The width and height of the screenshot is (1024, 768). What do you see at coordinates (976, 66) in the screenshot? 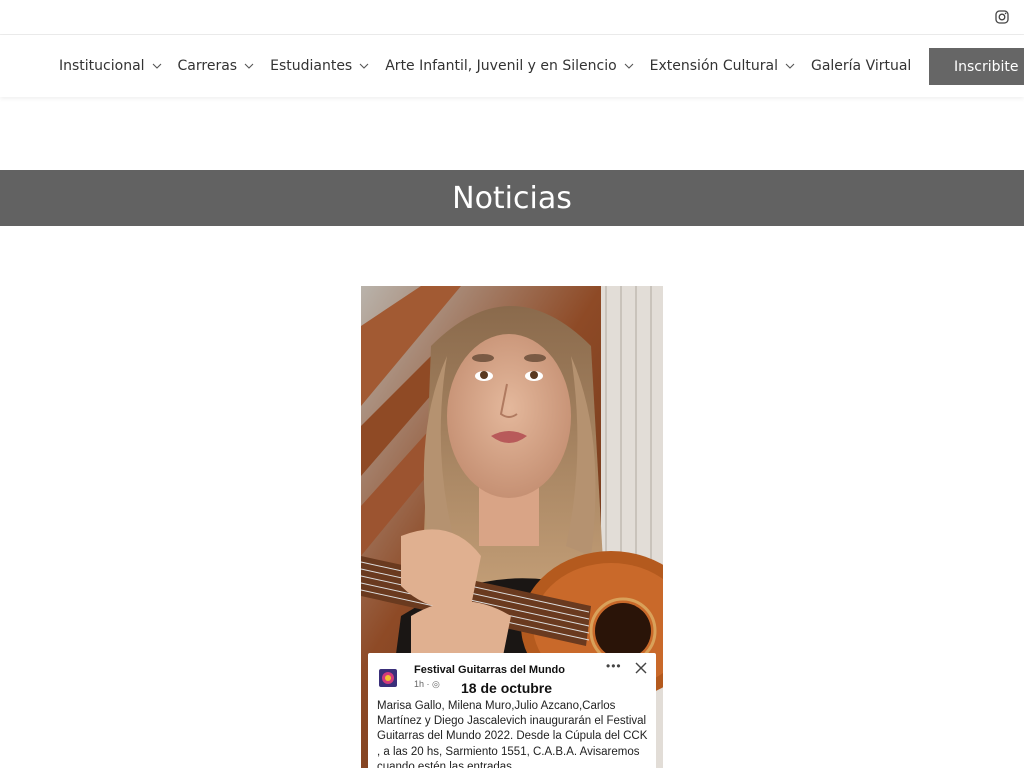
I see `inscribite-button: Inscribite` at bounding box center [976, 66].